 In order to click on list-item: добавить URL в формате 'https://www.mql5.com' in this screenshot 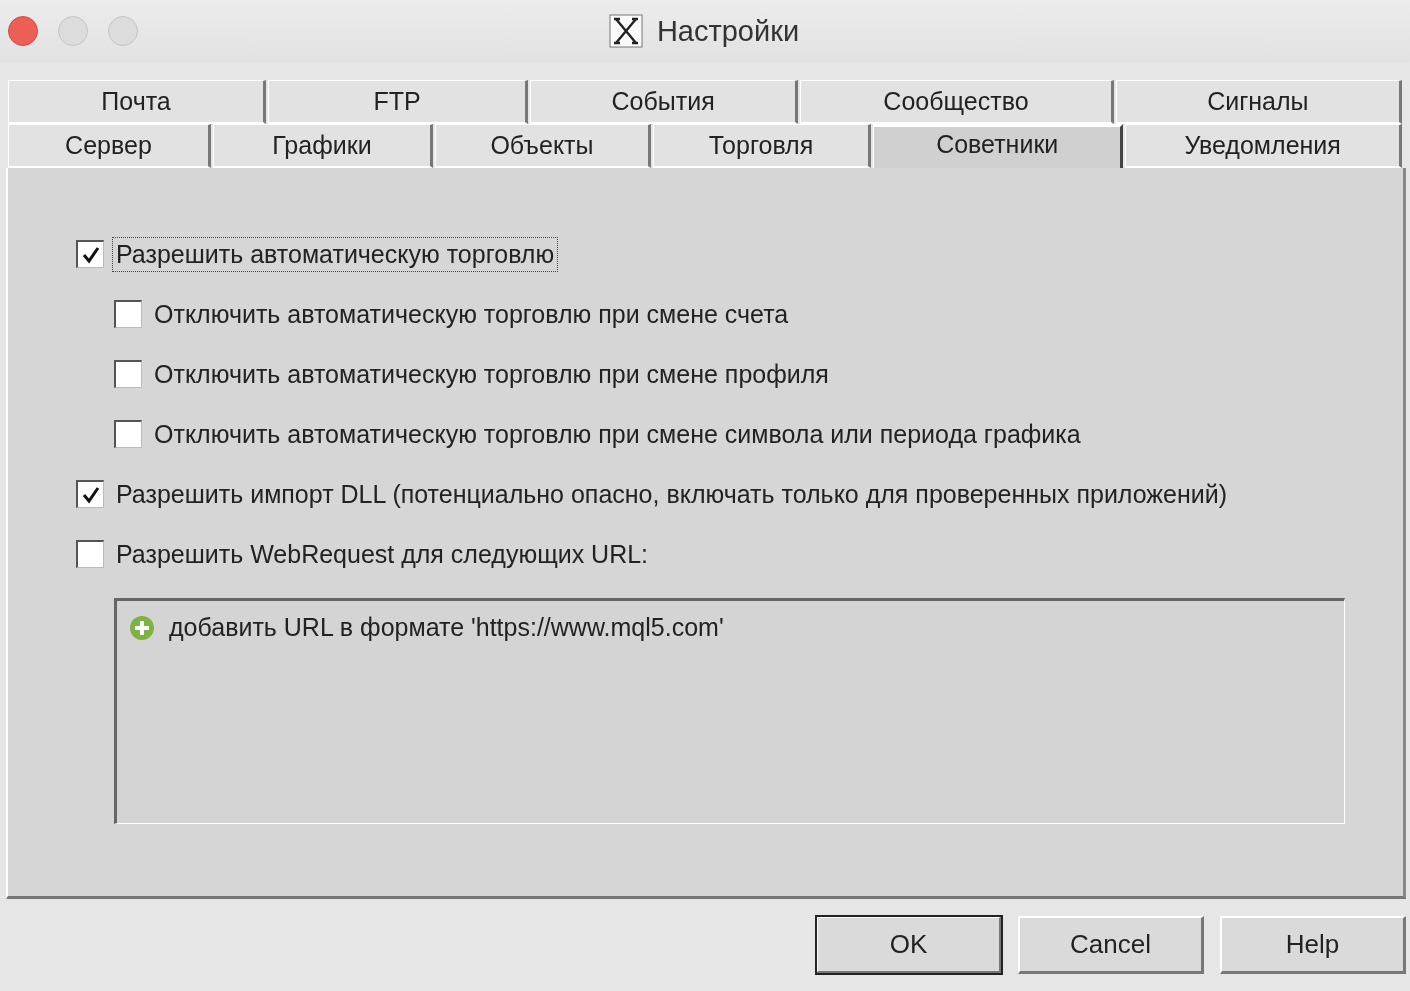, I will do `click(446, 627)`.